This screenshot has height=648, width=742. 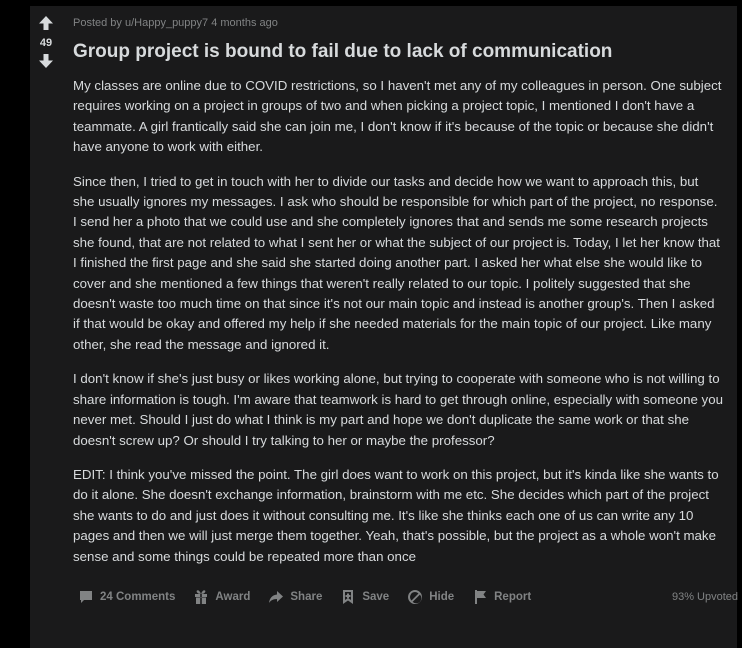 I want to click on award-label: Award, so click(x=233, y=597).